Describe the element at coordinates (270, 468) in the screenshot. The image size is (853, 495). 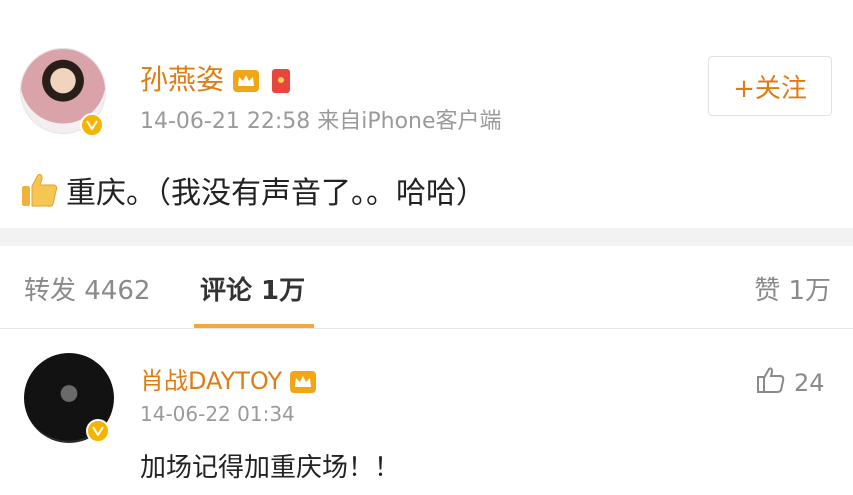
I see `comment-text: 加场记得加重庆场！！` at that location.